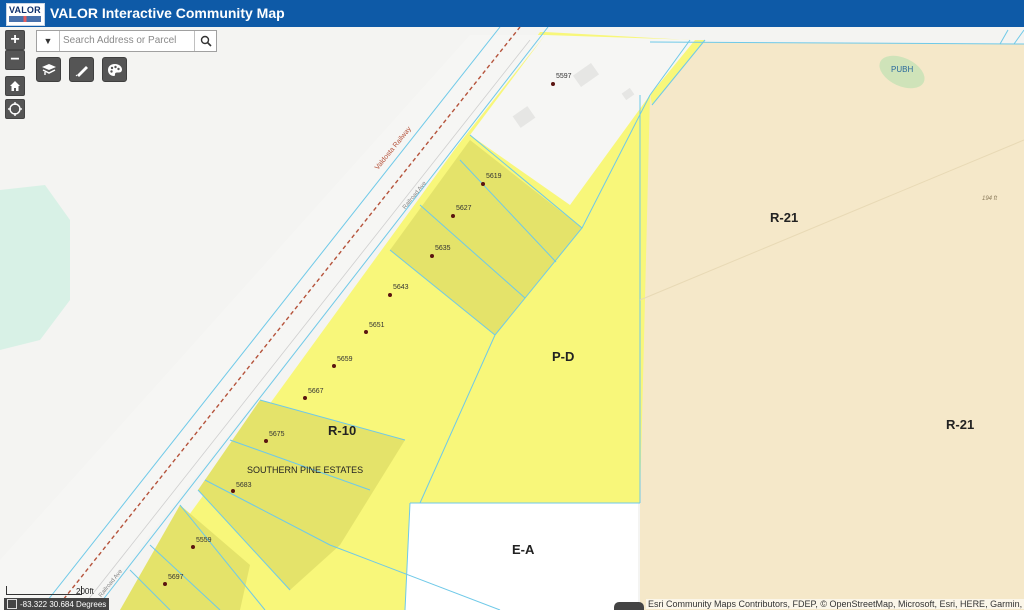 The image size is (1024, 610). I want to click on attribution-toggle, so click(629, 606).